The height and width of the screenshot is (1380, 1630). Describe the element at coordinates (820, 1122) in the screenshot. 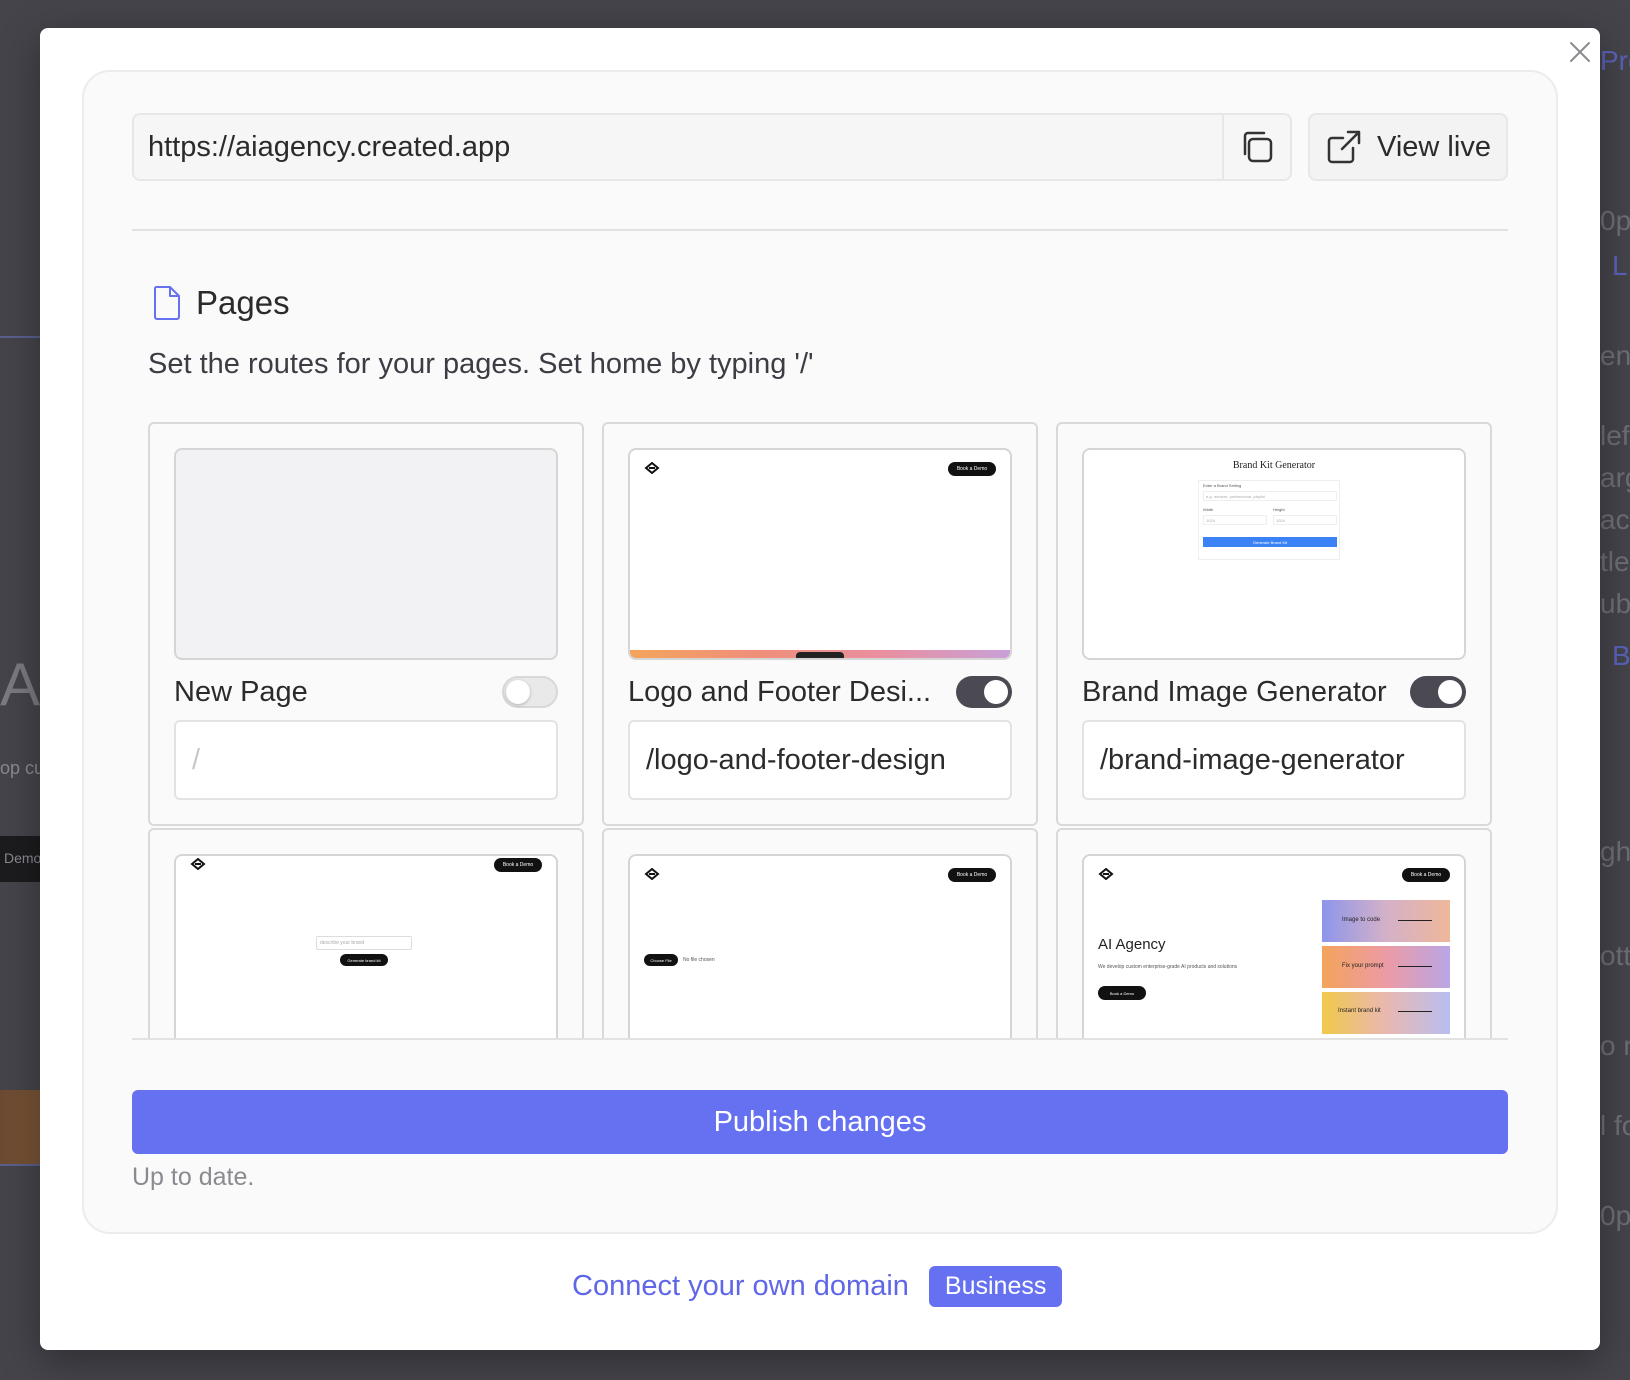

I see `publish-button: Publish changes` at that location.